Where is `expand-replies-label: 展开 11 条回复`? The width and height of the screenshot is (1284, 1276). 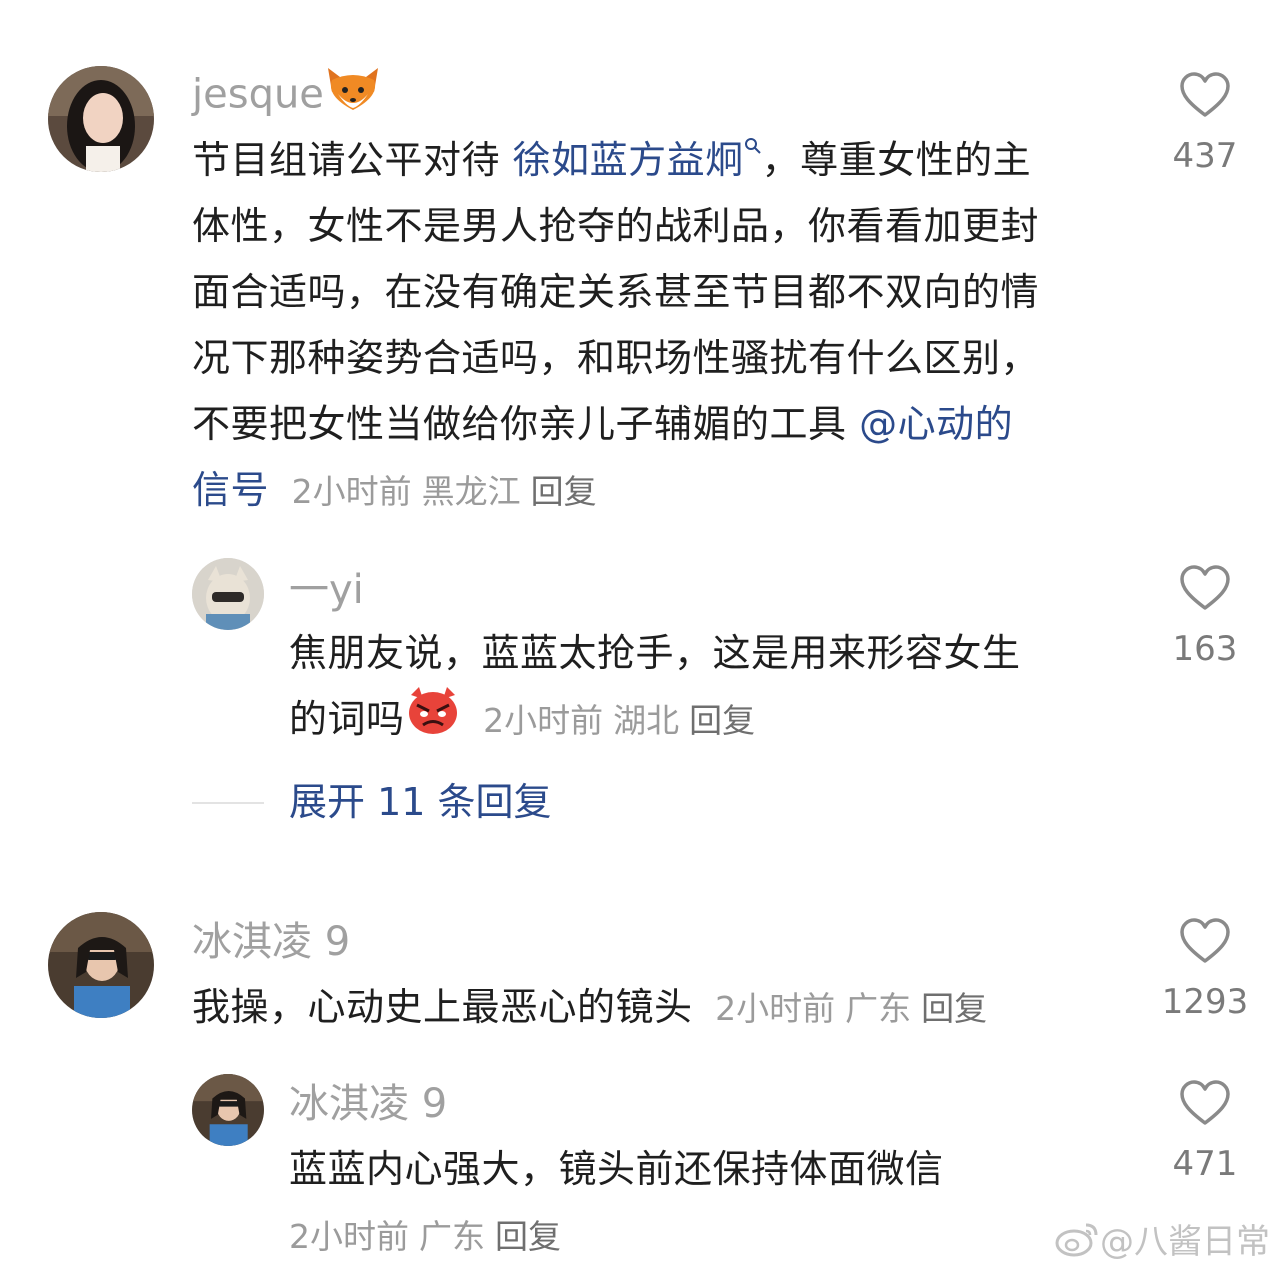 expand-replies-label: 展开 11 条回复 is located at coordinates (420, 802).